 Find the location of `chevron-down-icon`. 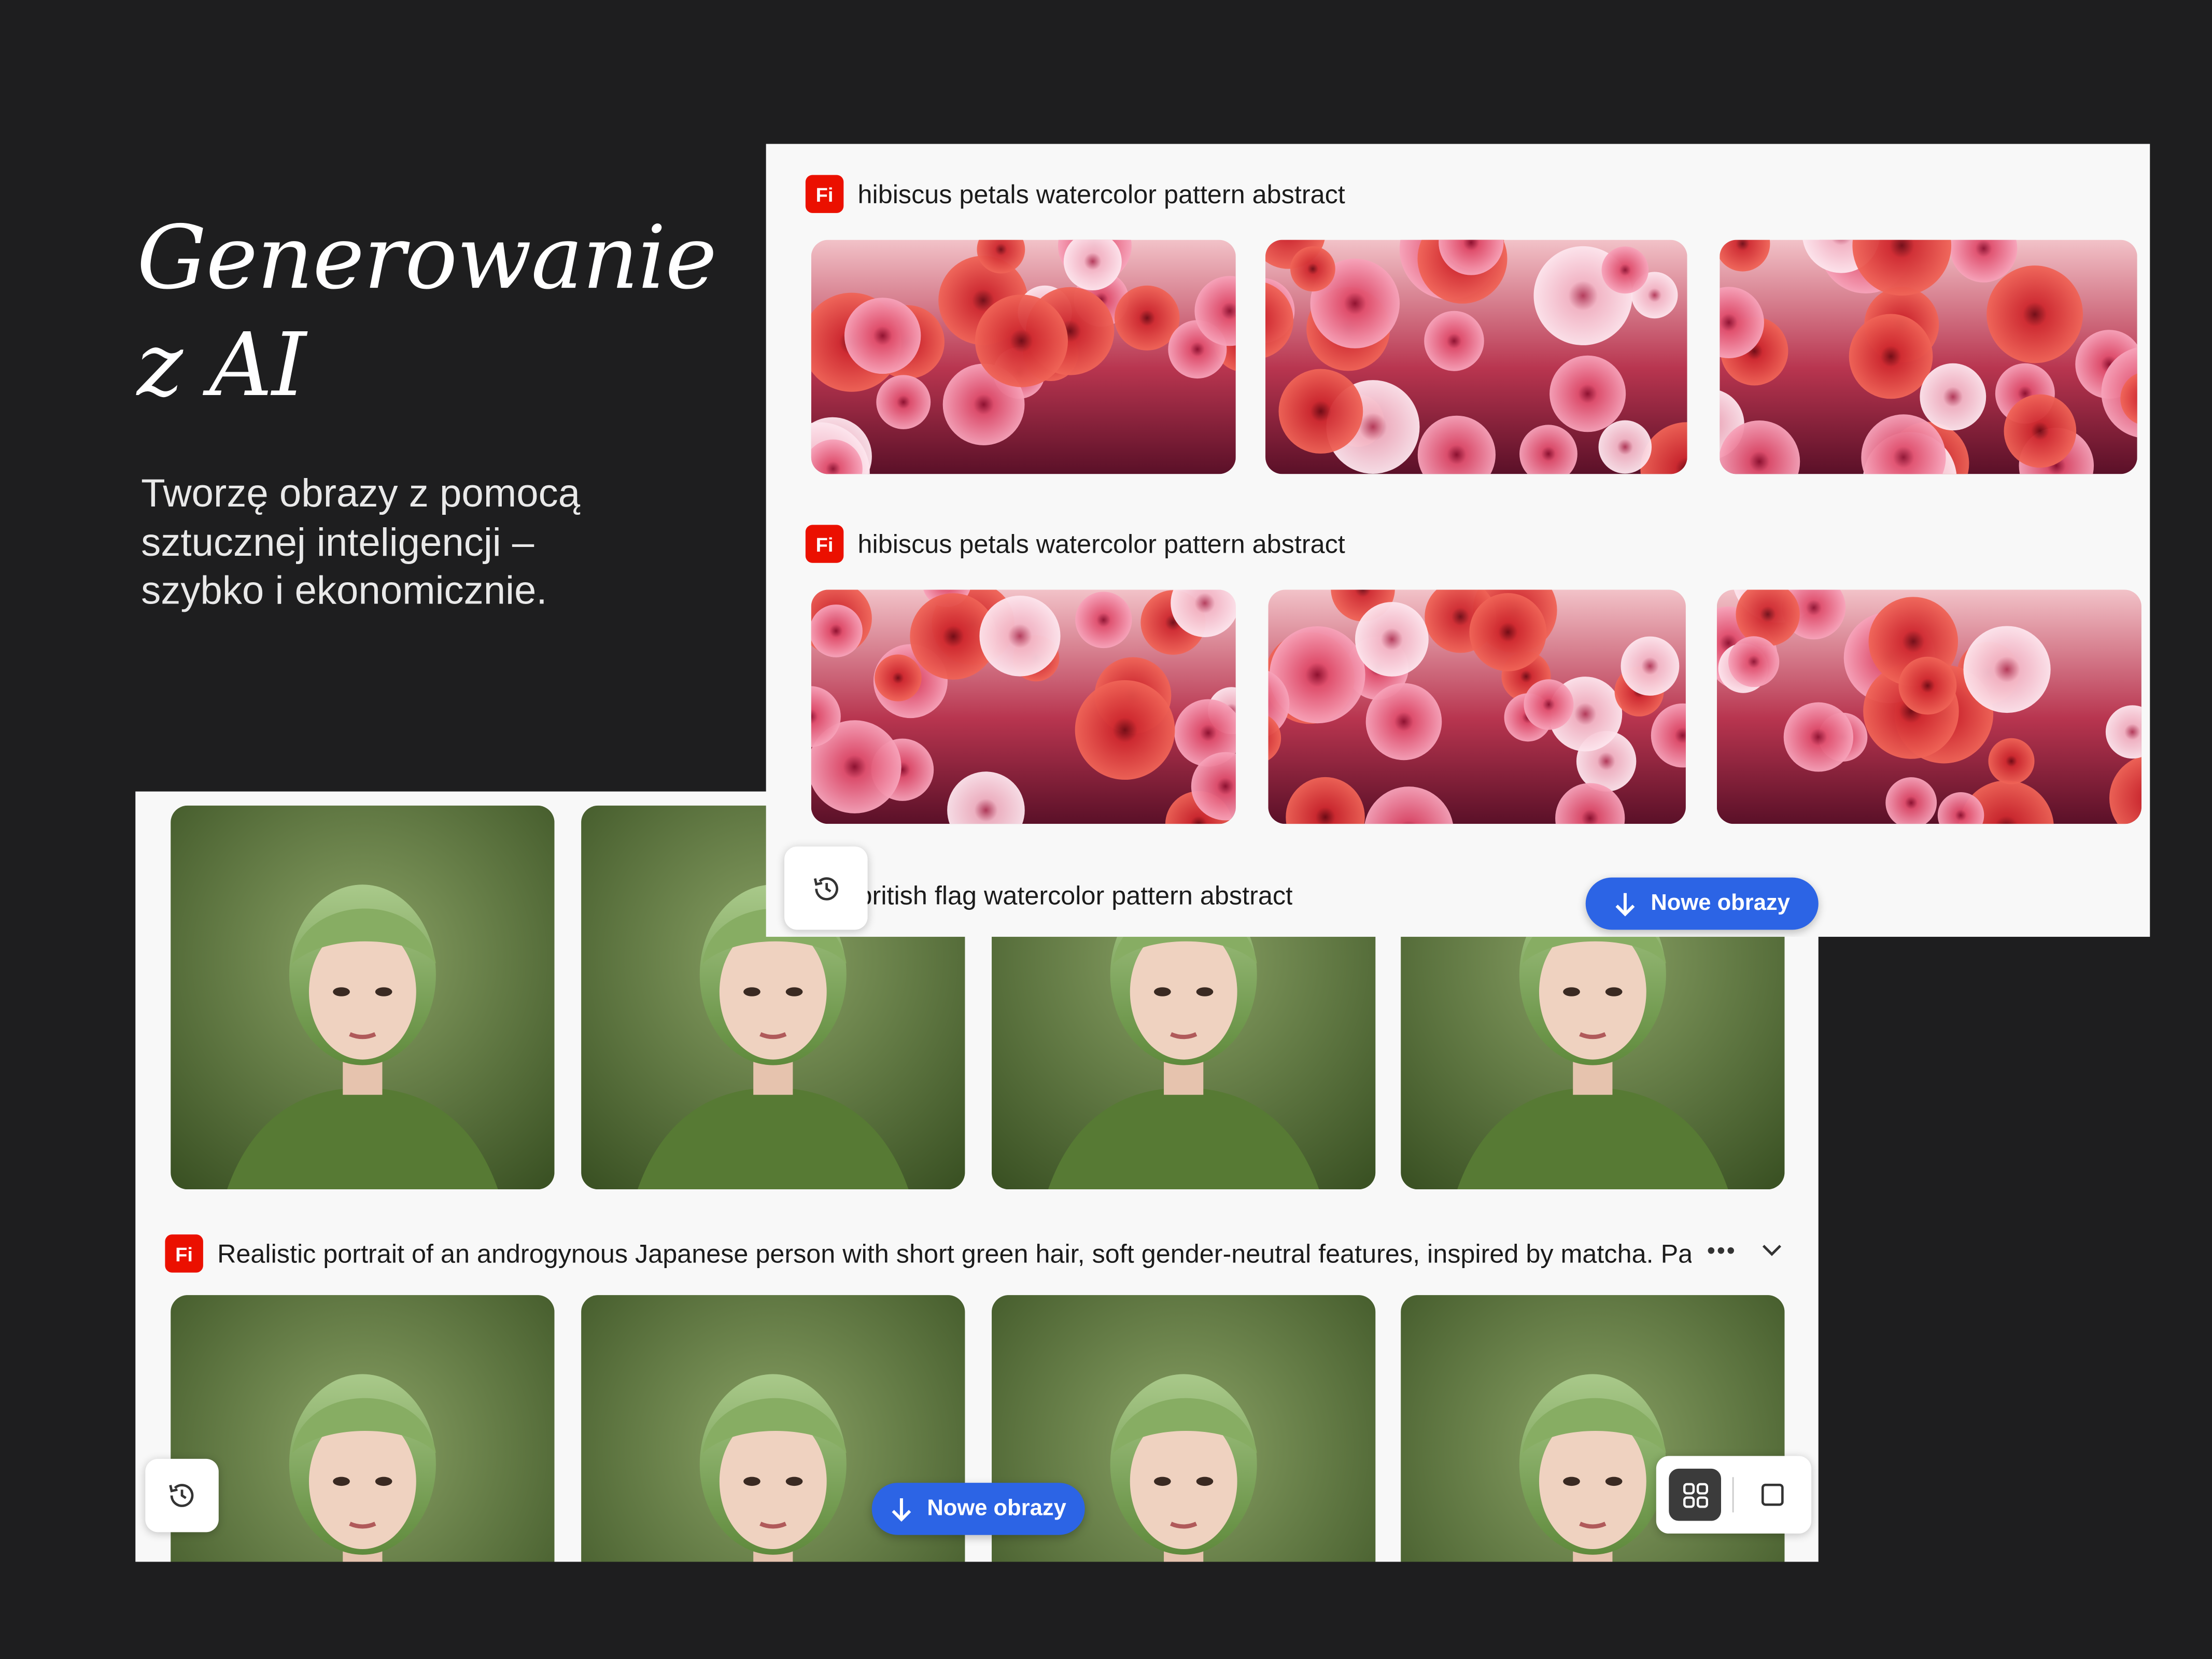

chevron-down-icon is located at coordinates (1771, 1253).